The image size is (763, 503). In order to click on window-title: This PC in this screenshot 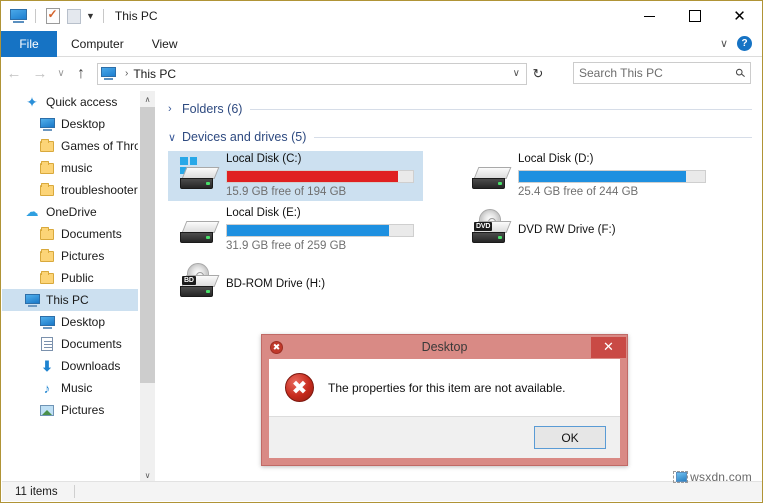, I will do `click(136, 16)`.